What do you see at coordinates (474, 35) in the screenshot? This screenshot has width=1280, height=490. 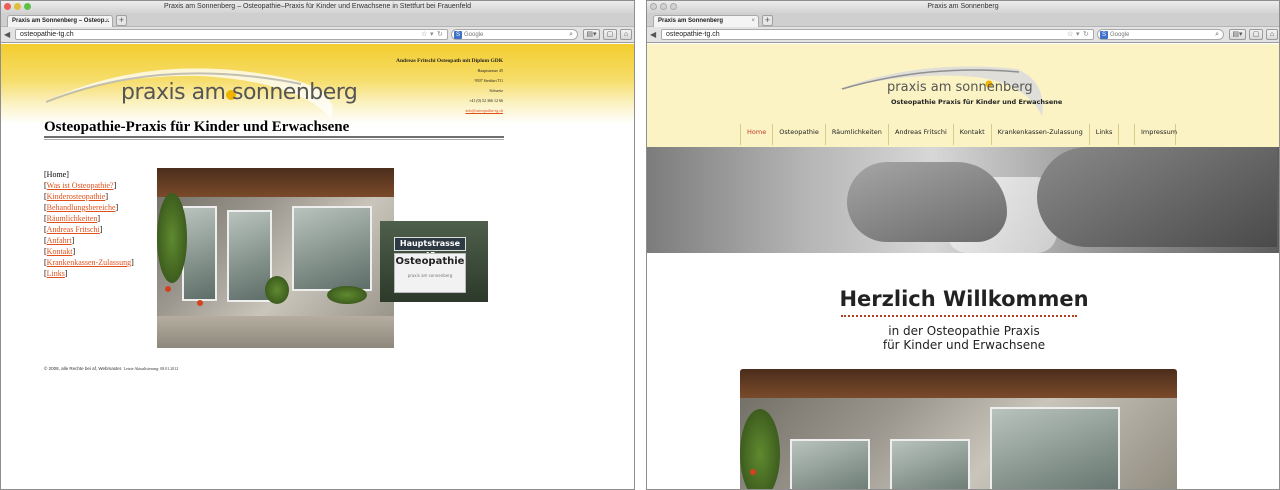 I see `search-placeholder: Google` at bounding box center [474, 35].